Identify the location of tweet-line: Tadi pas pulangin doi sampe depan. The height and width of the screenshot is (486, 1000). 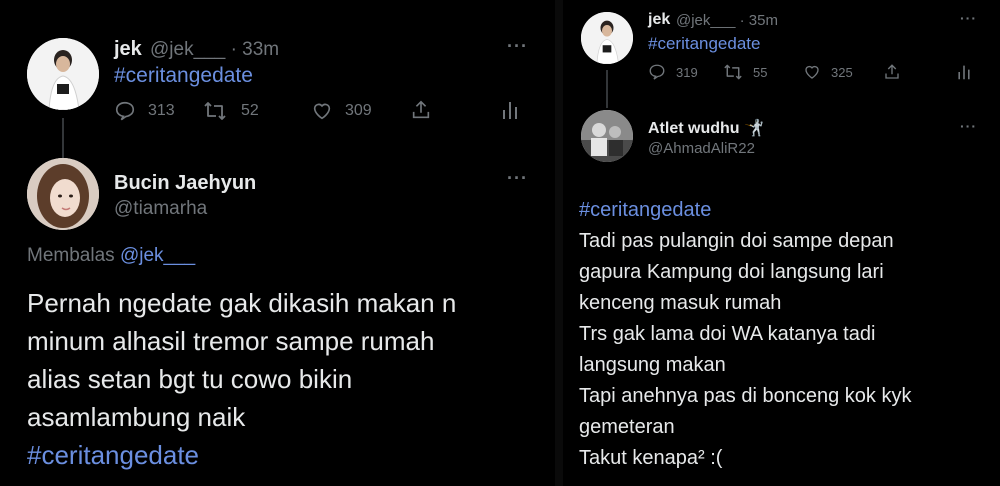
(736, 241).